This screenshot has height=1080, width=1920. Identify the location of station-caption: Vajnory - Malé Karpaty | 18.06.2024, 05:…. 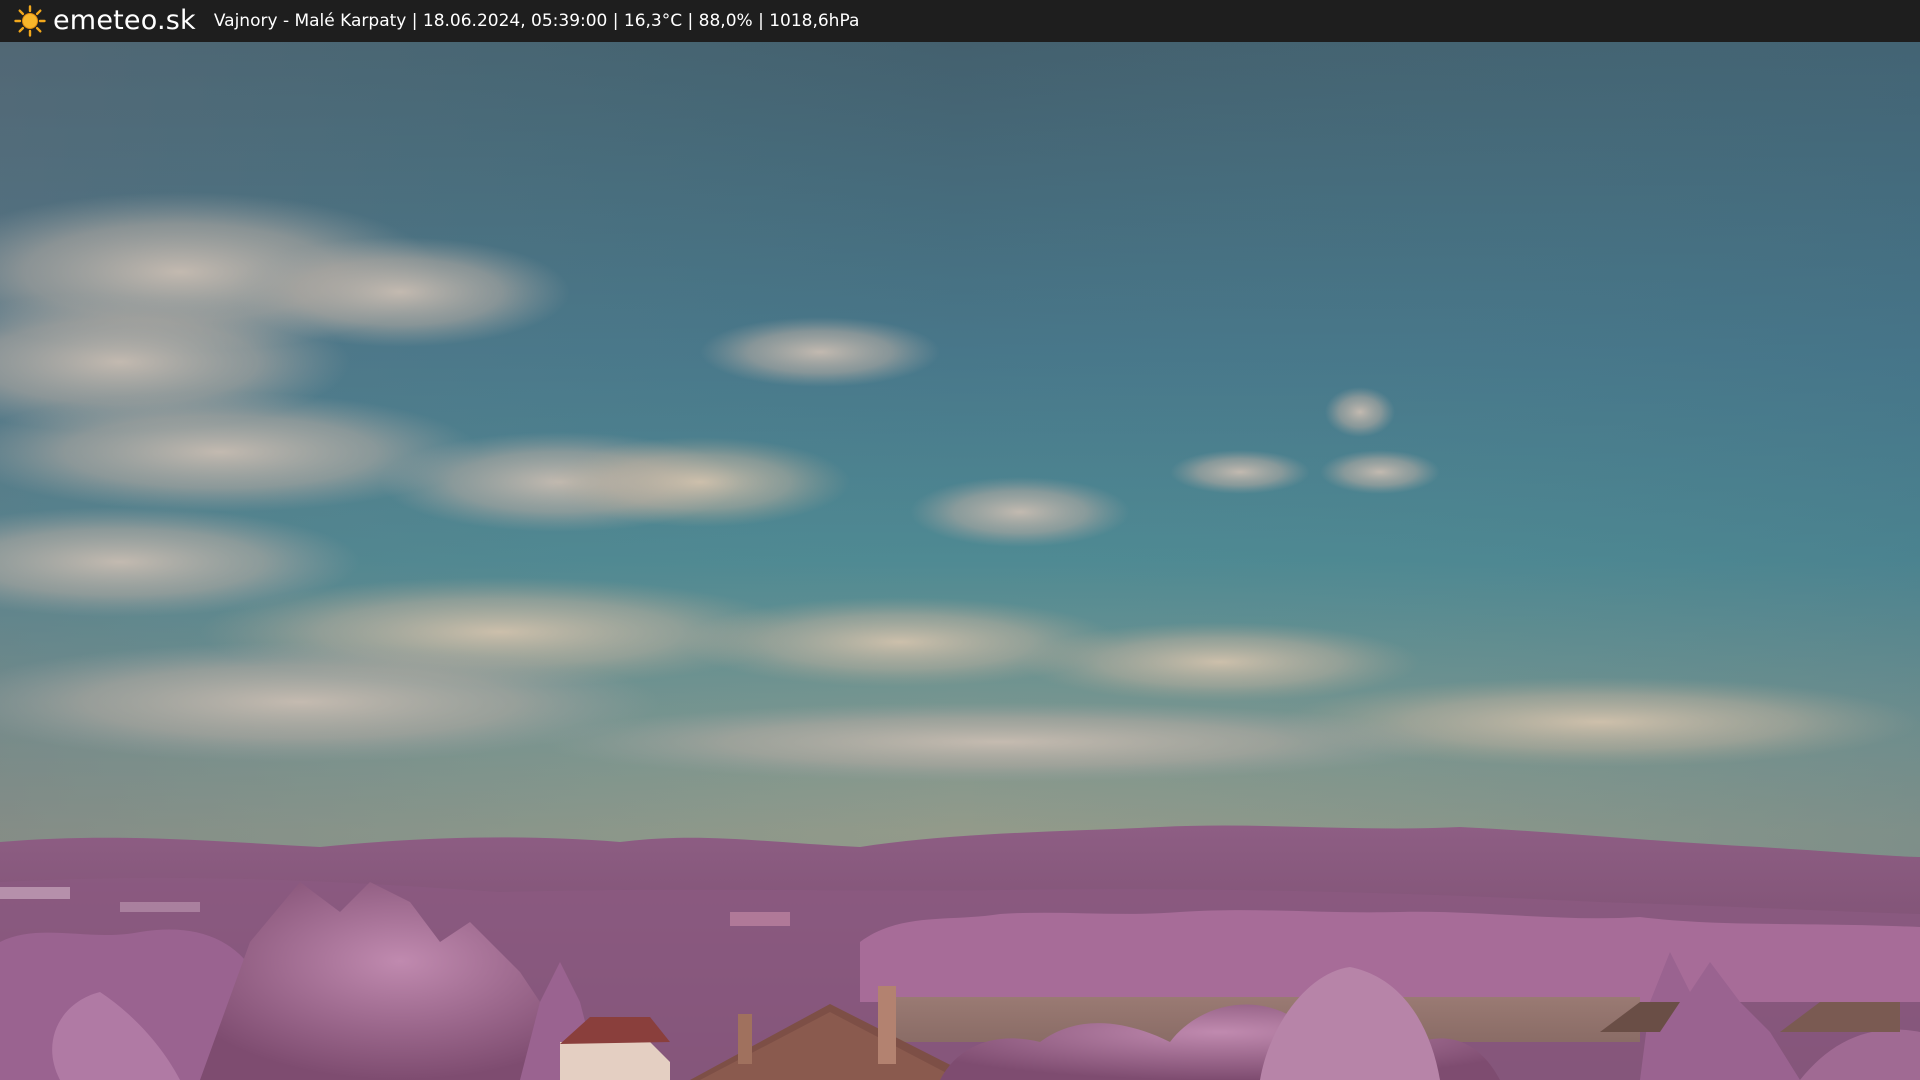
(536, 21).